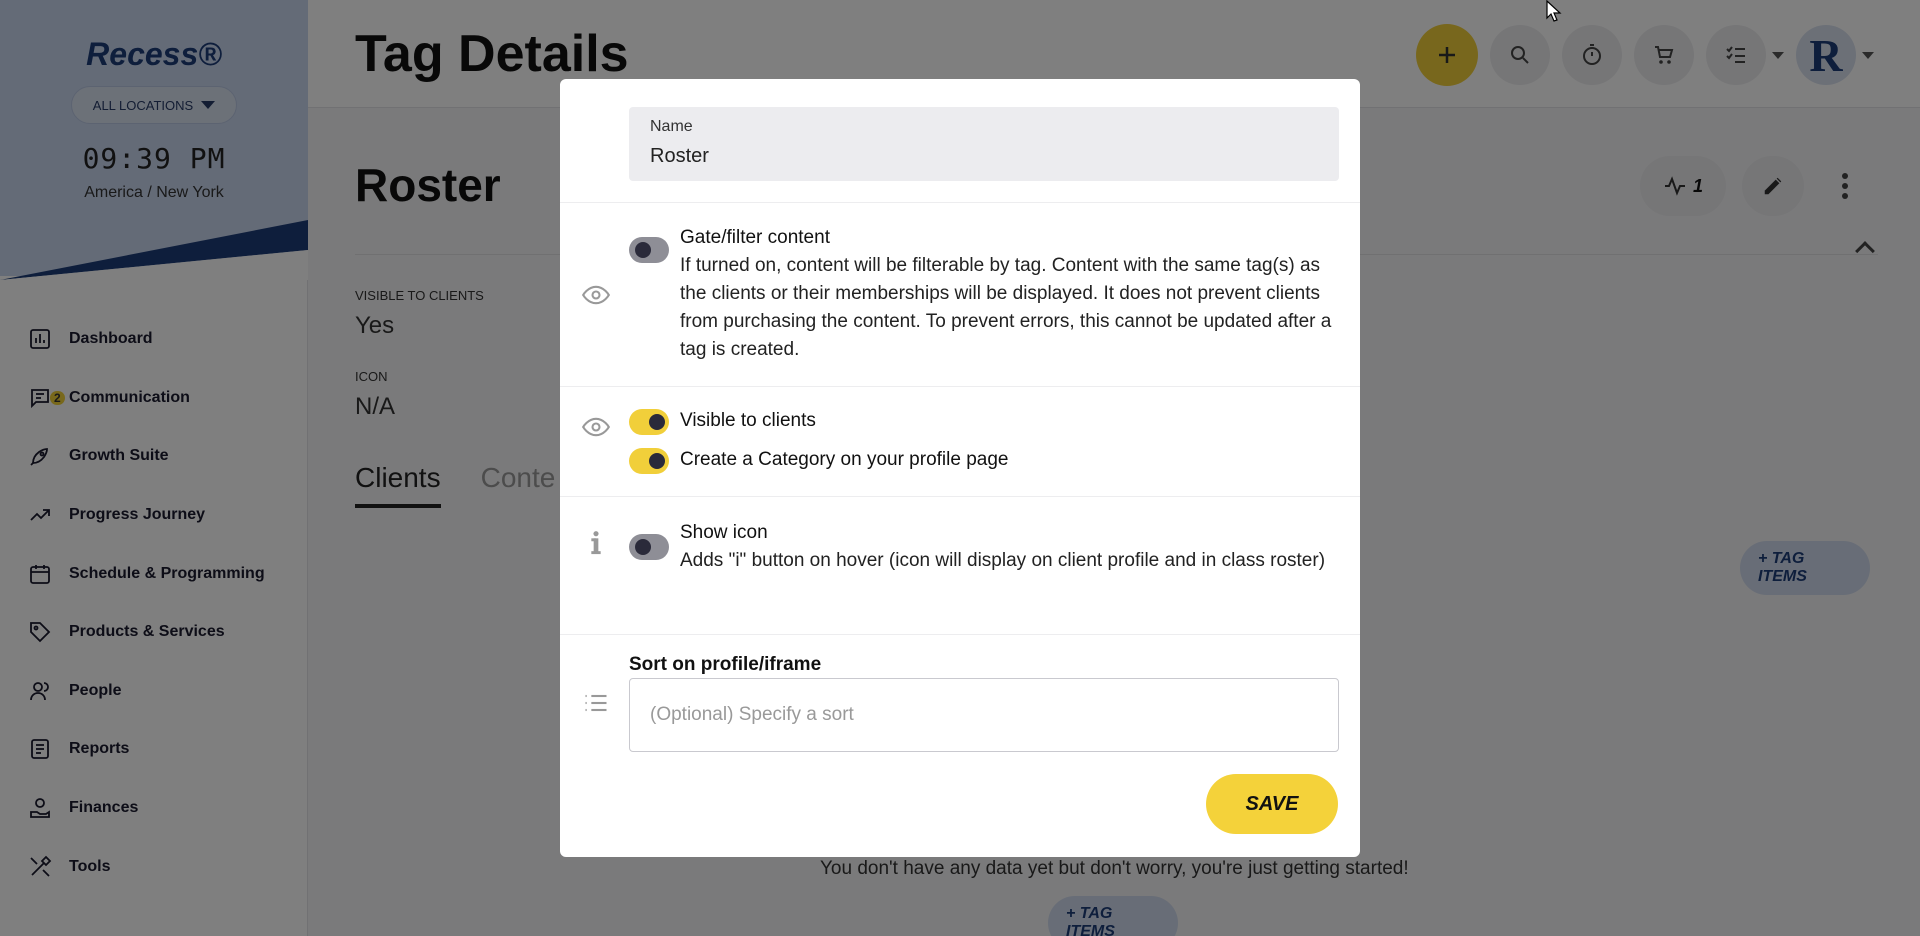  What do you see at coordinates (1554, 11) in the screenshot?
I see `mouse-cursor-icon` at bounding box center [1554, 11].